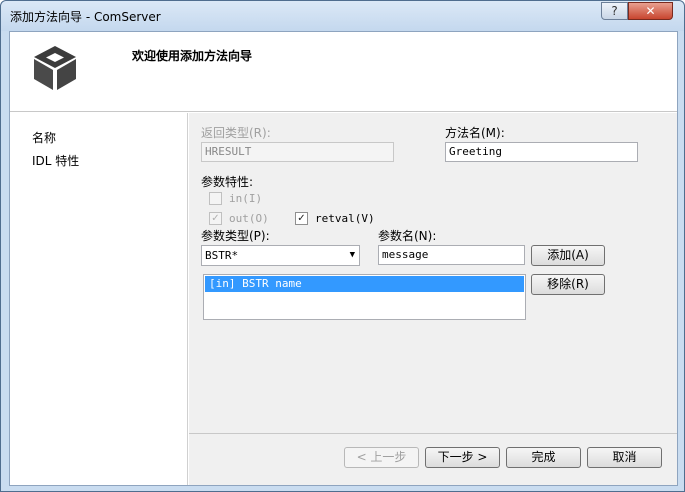 The height and width of the screenshot is (492, 685). What do you see at coordinates (85, 17) in the screenshot?
I see `window-title: 添加方法向导 - ComServer` at bounding box center [85, 17].